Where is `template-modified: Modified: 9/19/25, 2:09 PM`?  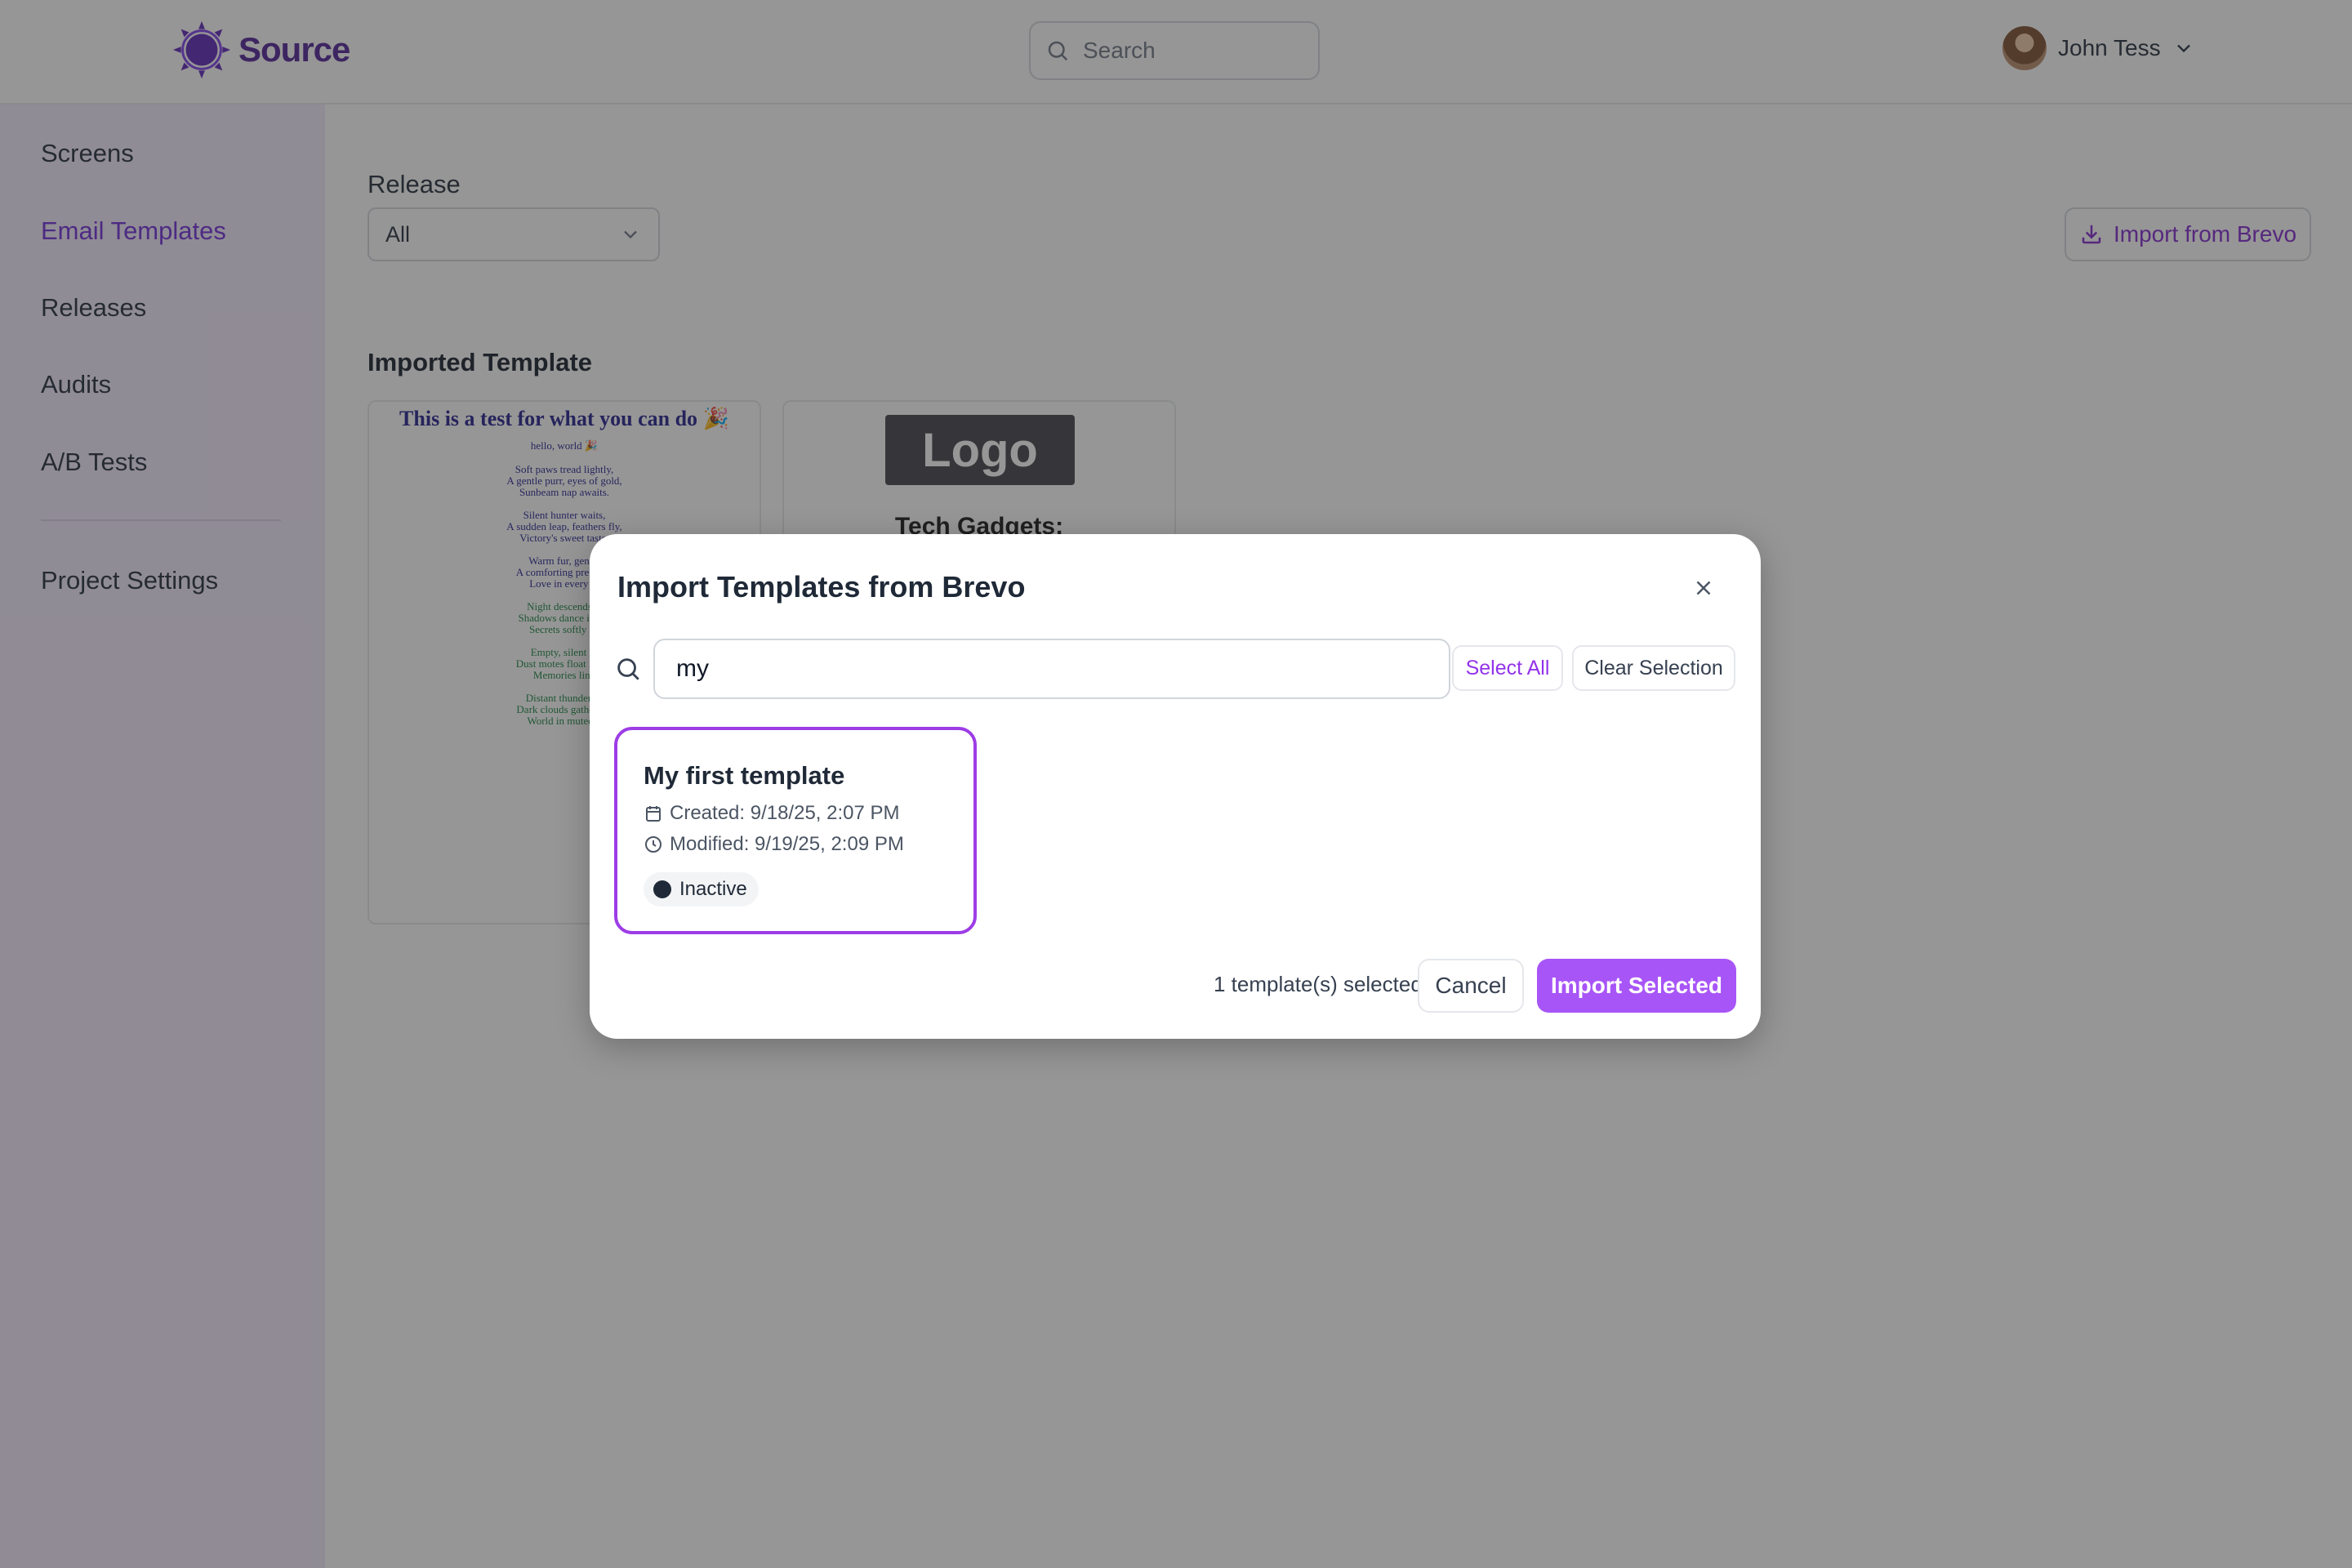
template-modified: Modified: 9/19/25, 2:09 PM is located at coordinates (774, 844).